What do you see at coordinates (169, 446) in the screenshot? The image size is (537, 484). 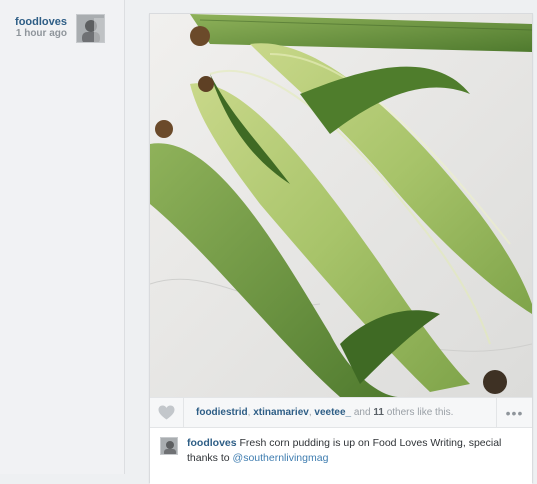 I see `caption-avatar` at bounding box center [169, 446].